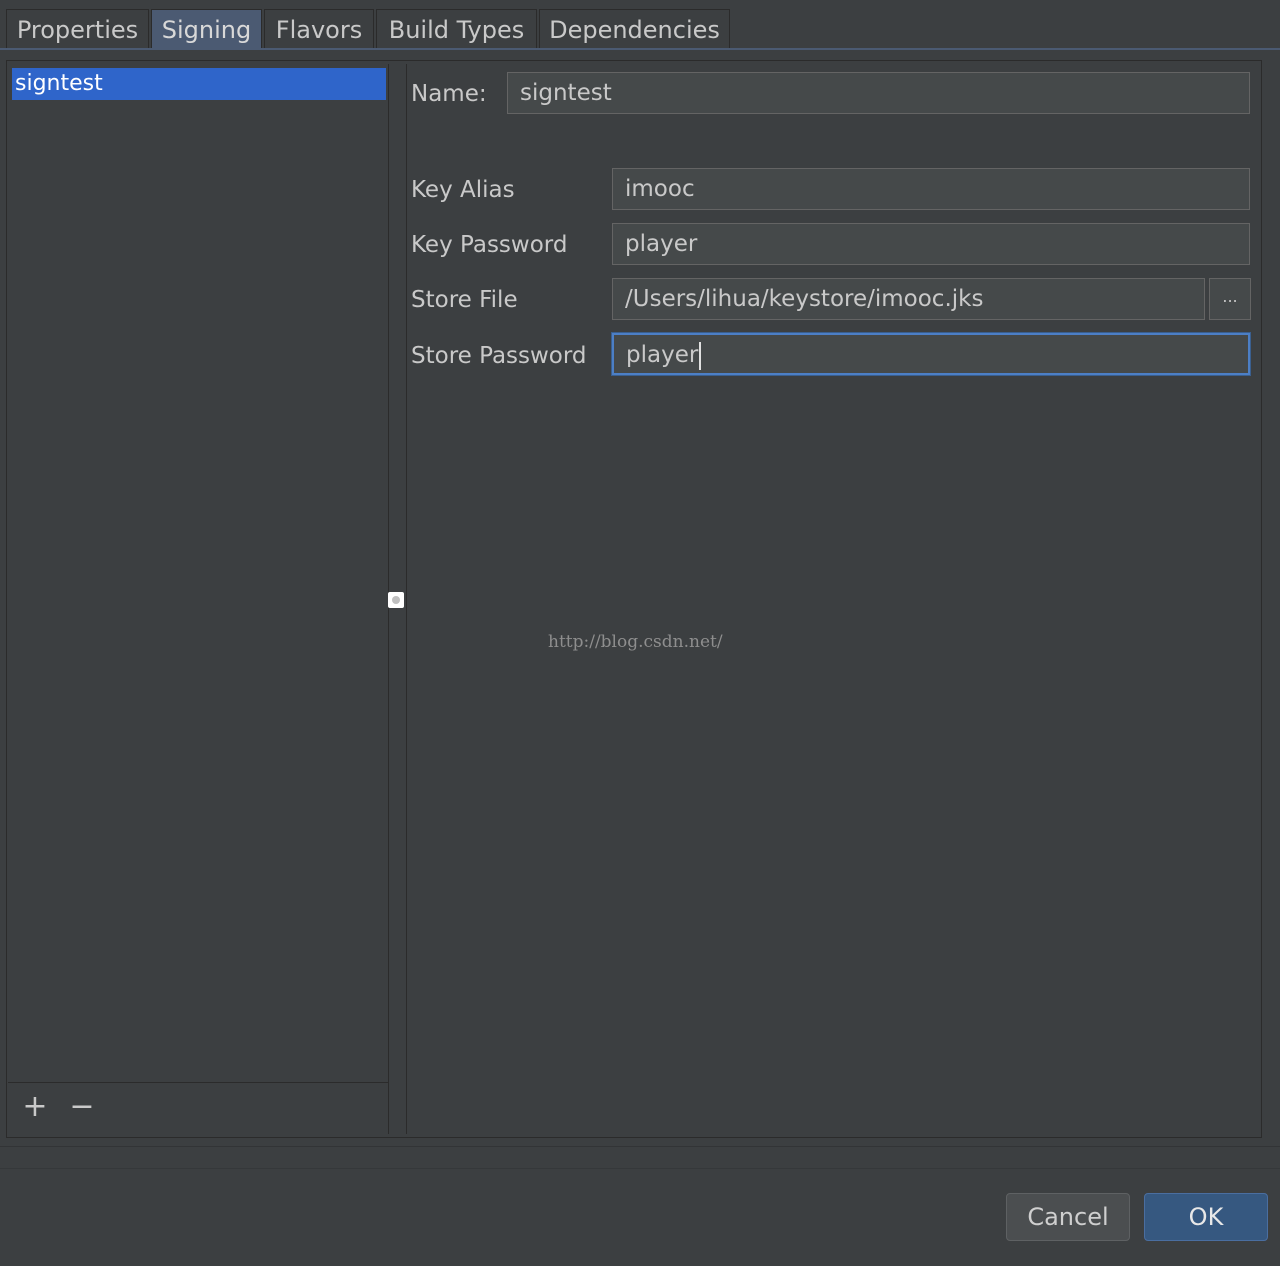 The width and height of the screenshot is (1280, 1266). What do you see at coordinates (640, 1168) in the screenshot?
I see `dialog-divider-lower` at bounding box center [640, 1168].